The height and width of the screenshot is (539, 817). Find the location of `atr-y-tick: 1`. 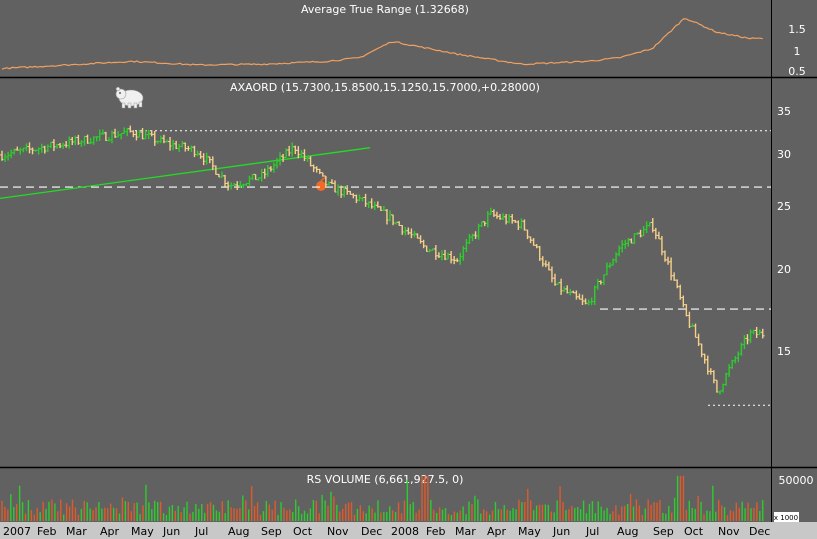

atr-y-tick: 1 is located at coordinates (797, 51).